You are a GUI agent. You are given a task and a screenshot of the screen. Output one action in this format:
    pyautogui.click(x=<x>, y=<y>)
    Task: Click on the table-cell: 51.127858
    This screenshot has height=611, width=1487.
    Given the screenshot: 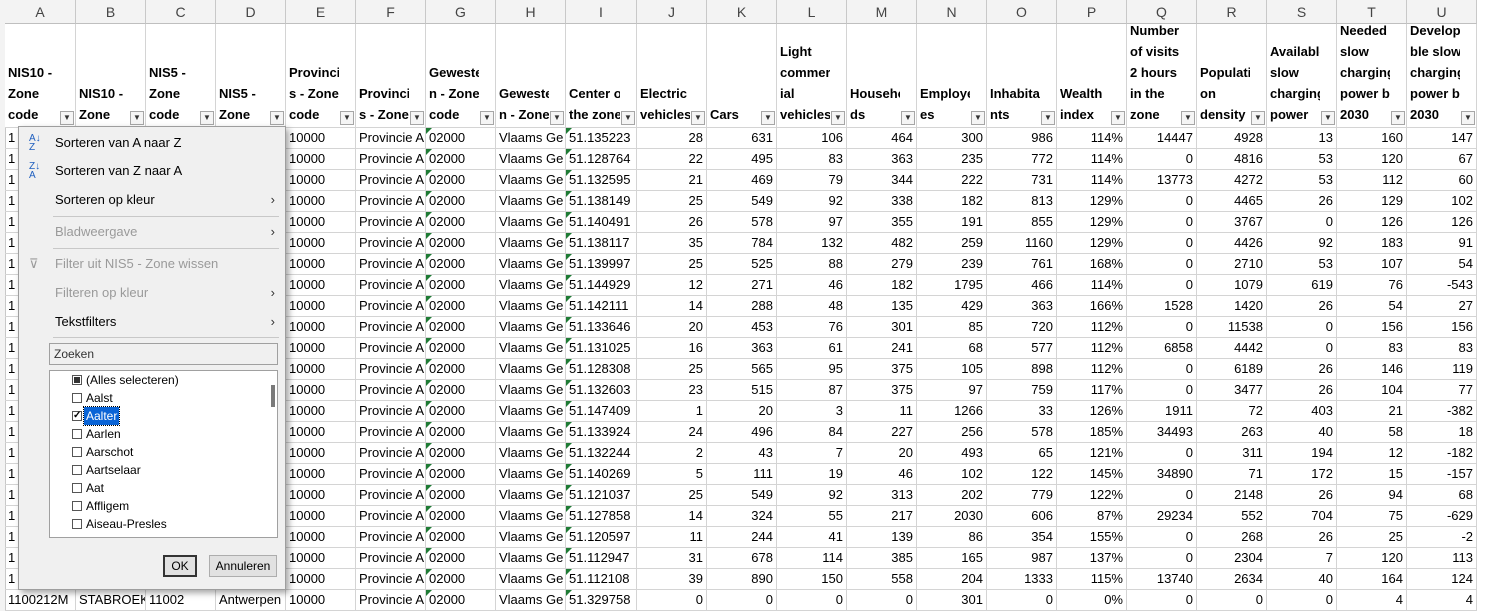 What is the action you would take?
    pyautogui.click(x=601, y=516)
    